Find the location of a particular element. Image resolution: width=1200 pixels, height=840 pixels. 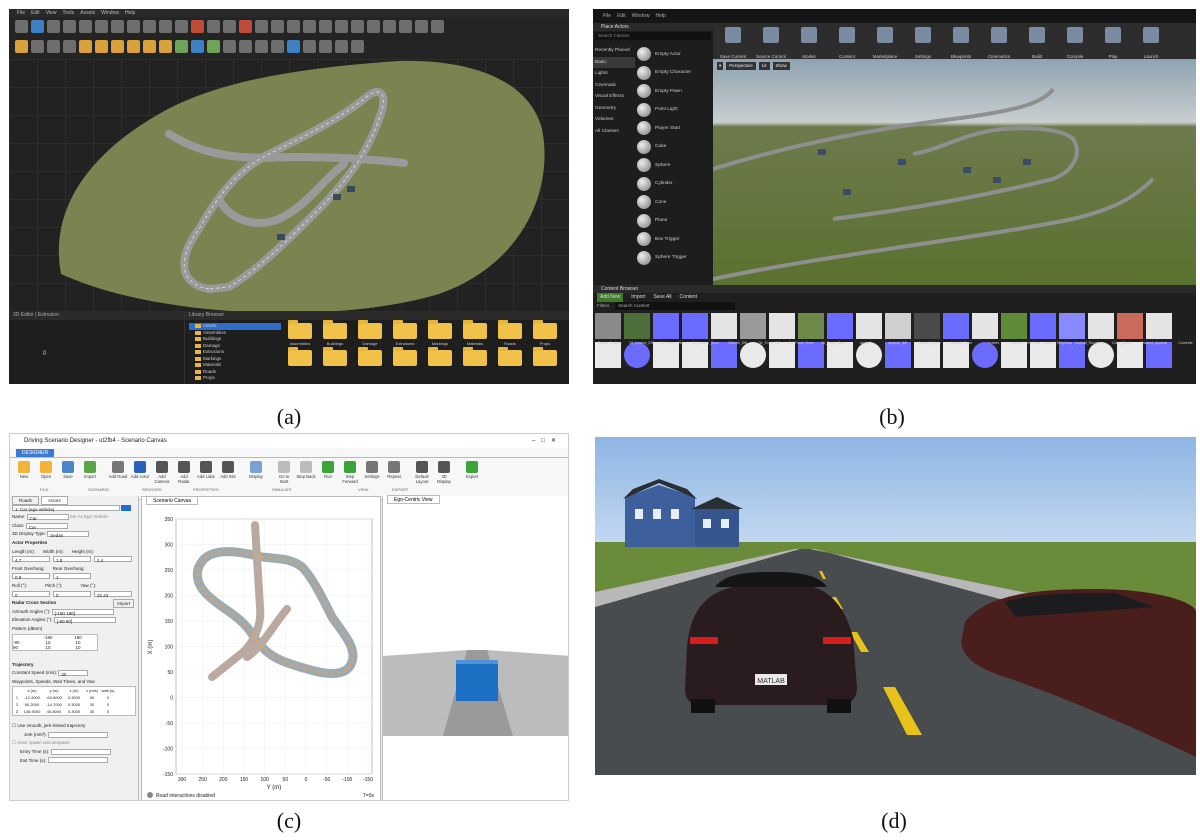

crosswalk-tool-icon is located at coordinates (181, 26).